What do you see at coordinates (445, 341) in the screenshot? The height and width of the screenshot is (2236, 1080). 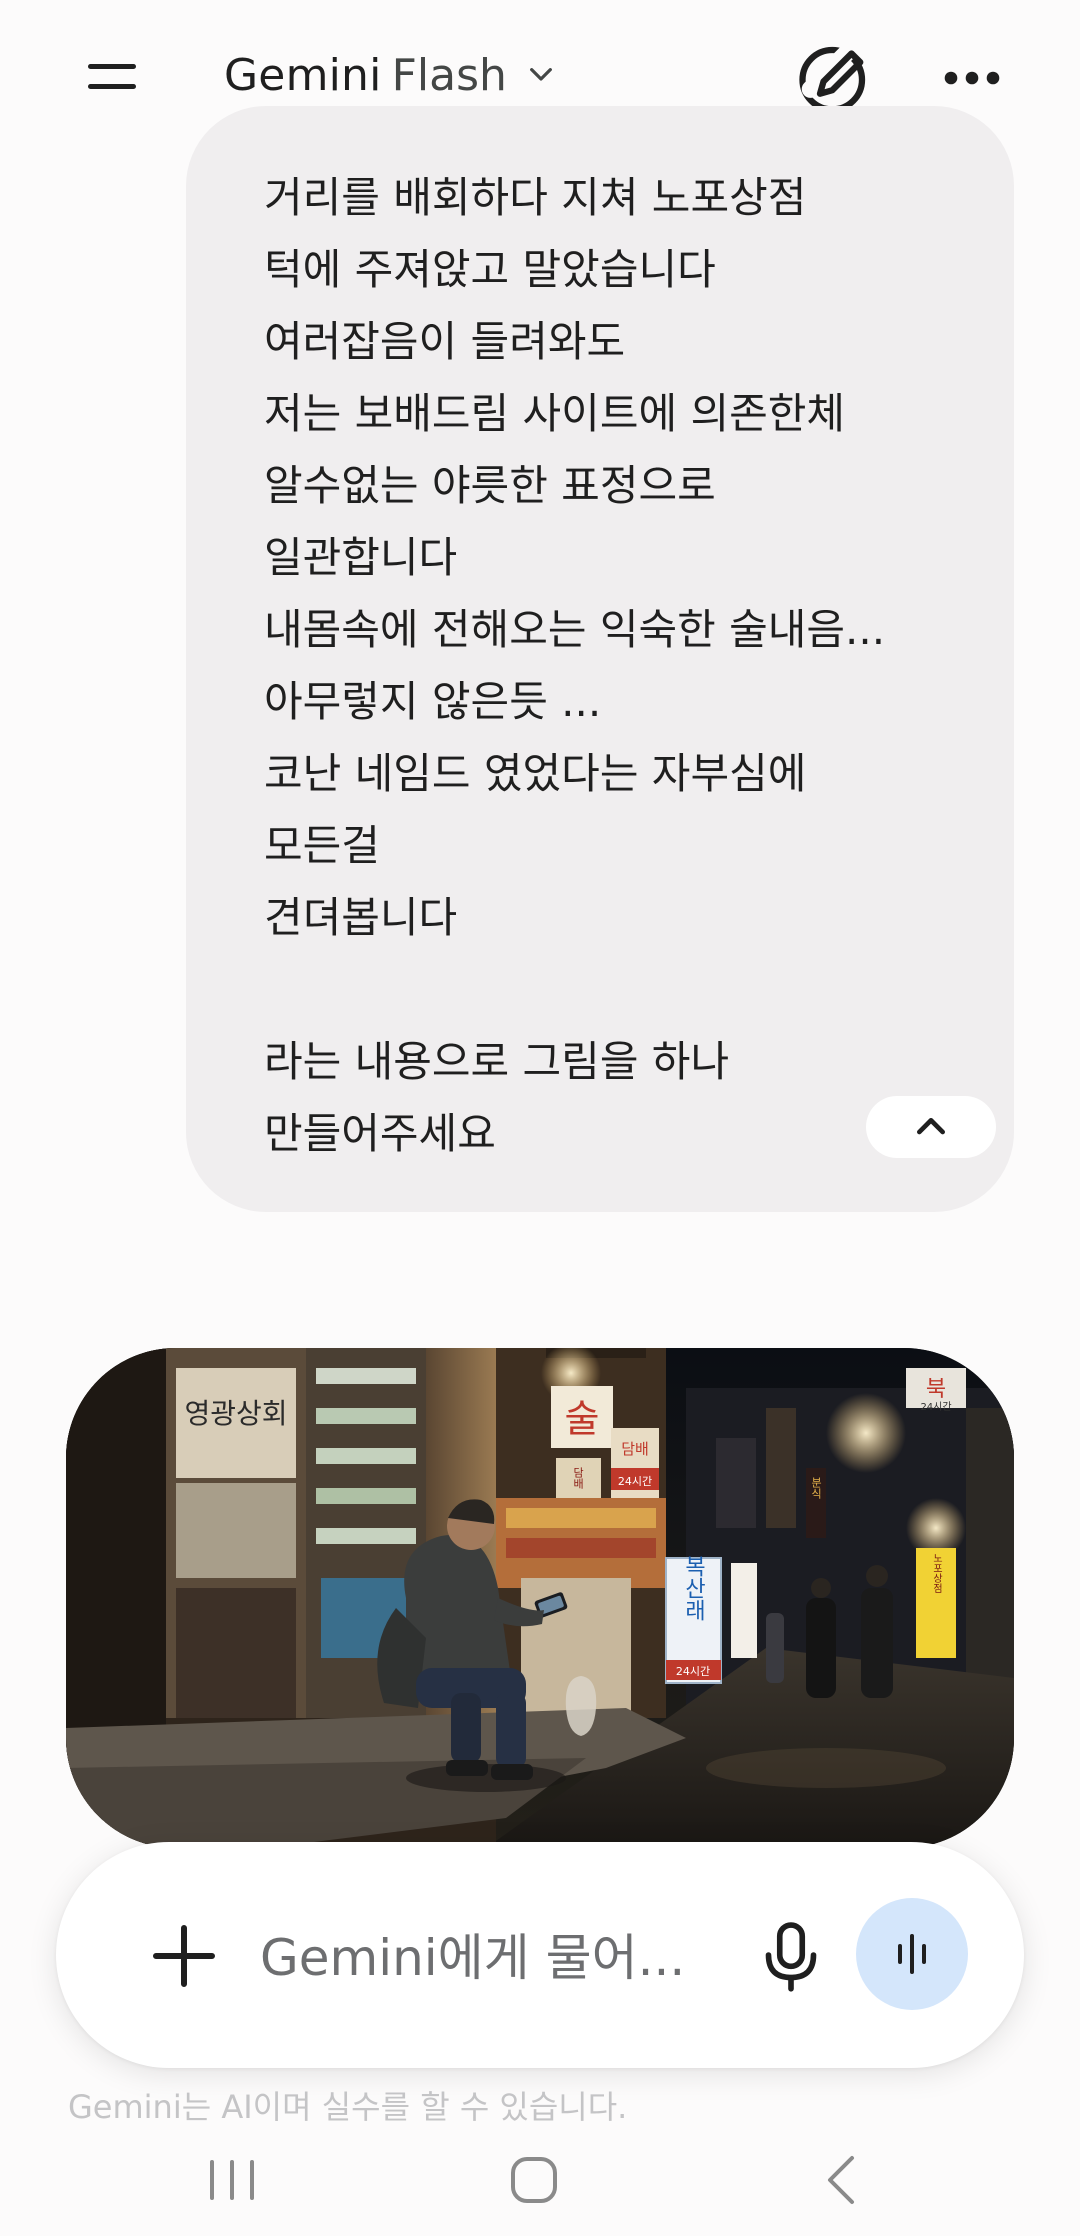 I see `prompt-line: 여러잡음이 들려와도` at bounding box center [445, 341].